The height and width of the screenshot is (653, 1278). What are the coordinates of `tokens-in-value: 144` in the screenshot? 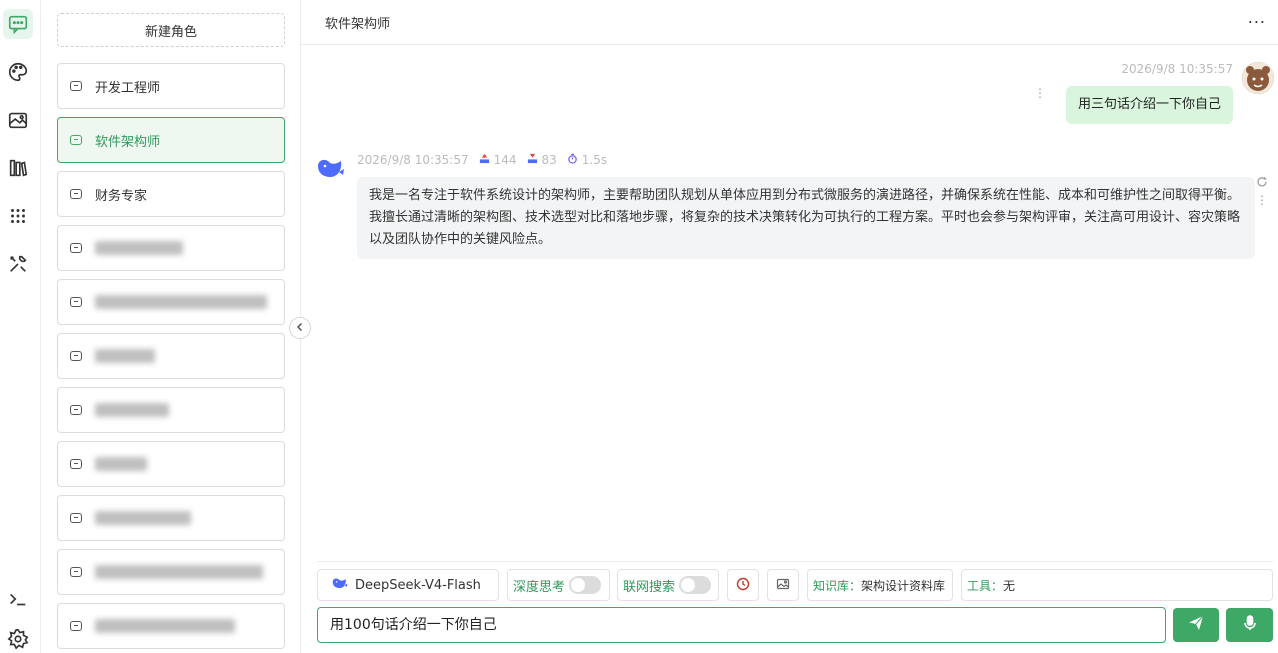 It's located at (505, 160).